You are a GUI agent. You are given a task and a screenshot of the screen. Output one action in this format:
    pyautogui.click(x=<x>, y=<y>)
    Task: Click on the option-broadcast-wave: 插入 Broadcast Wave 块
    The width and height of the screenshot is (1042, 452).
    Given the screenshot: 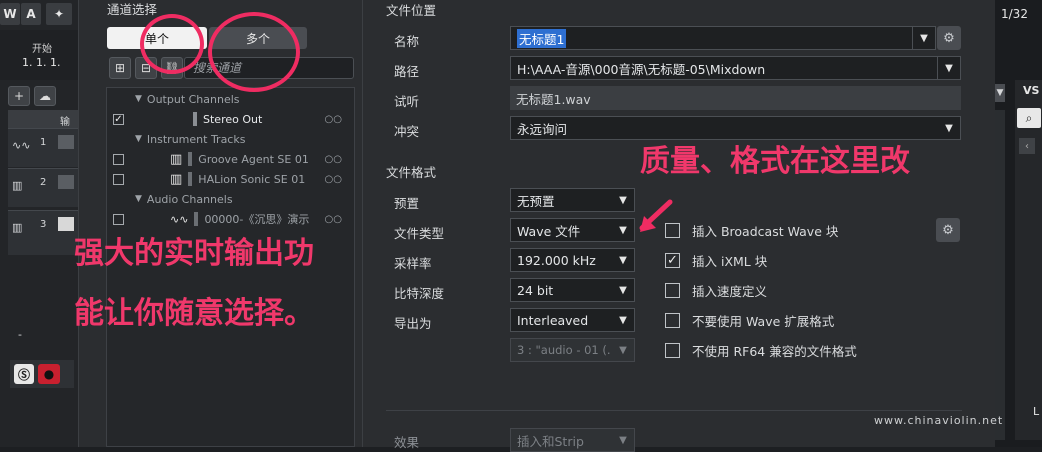 What is the action you would take?
    pyautogui.click(x=751, y=230)
    